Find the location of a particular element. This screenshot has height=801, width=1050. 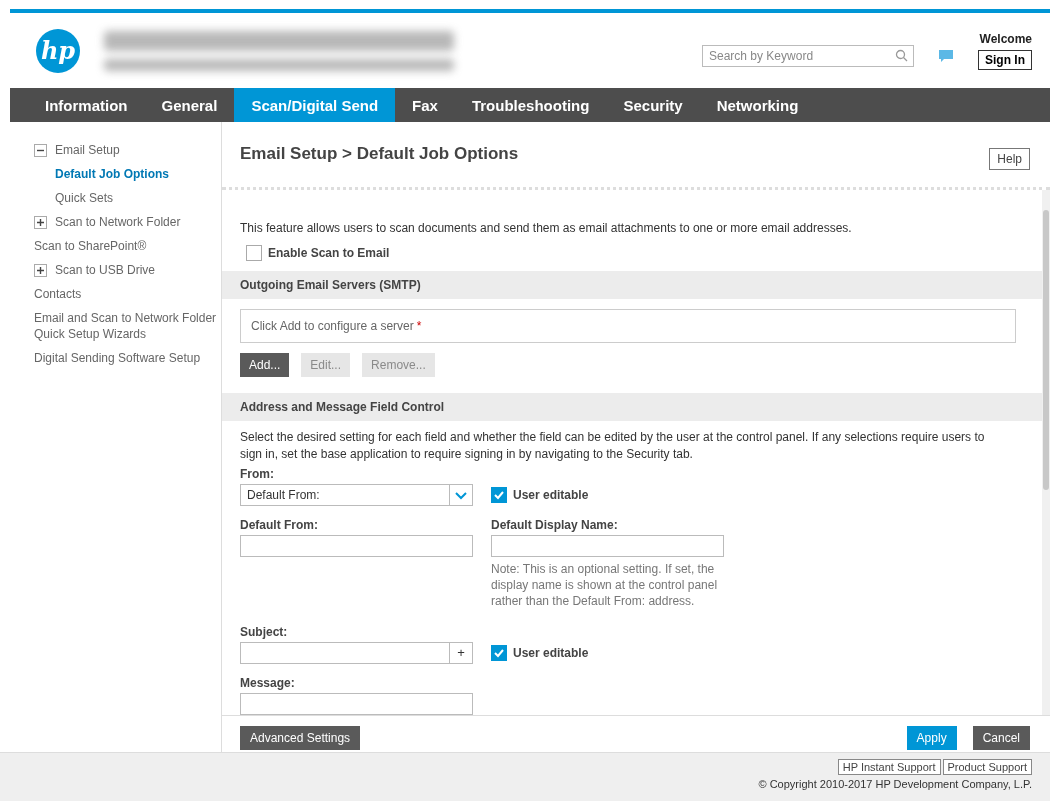

chat-icon is located at coordinates (946, 55).